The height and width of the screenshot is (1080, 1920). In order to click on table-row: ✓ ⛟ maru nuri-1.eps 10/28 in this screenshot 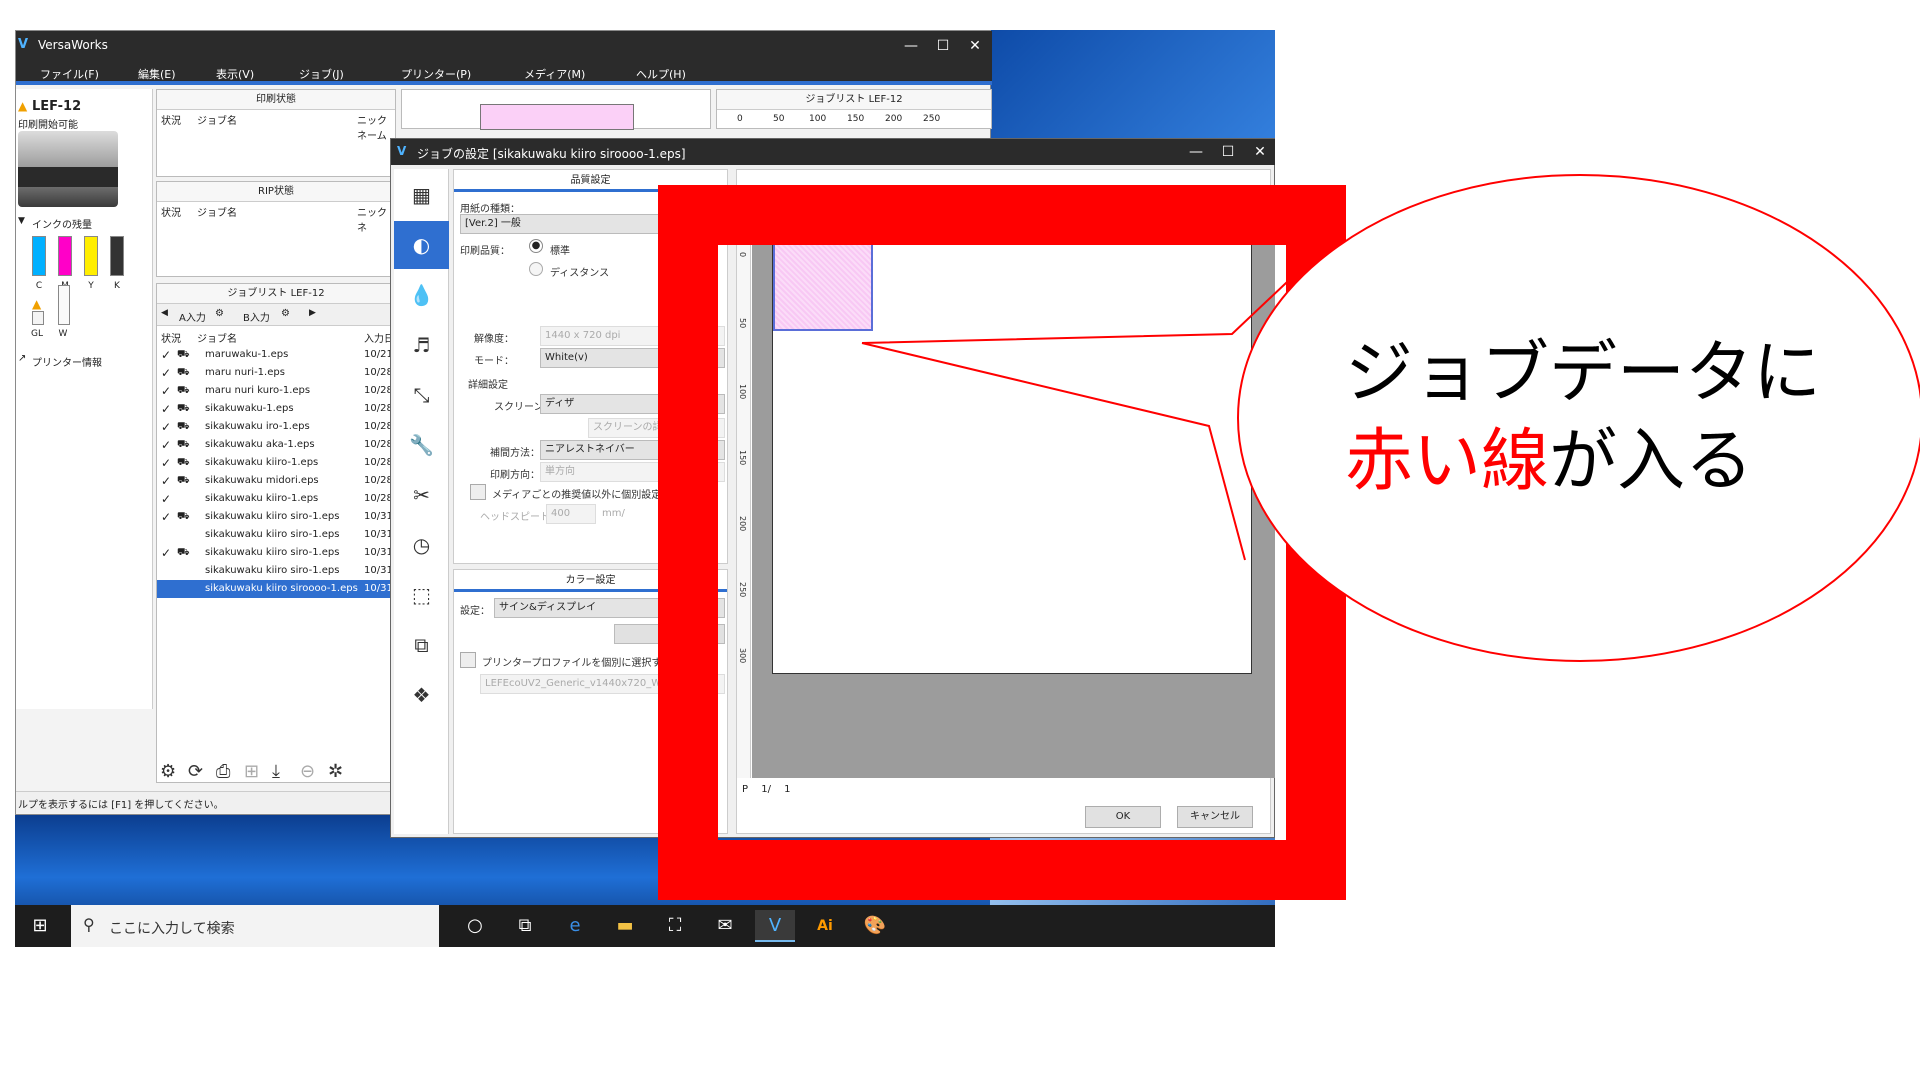, I will do `click(277, 373)`.